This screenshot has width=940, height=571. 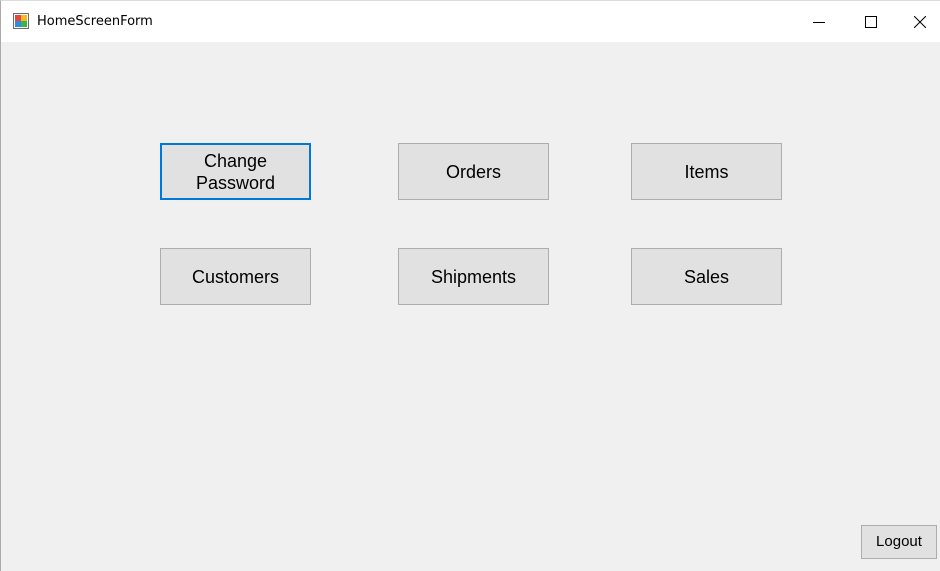 What do you see at coordinates (21, 21) in the screenshot?
I see `app-icon` at bounding box center [21, 21].